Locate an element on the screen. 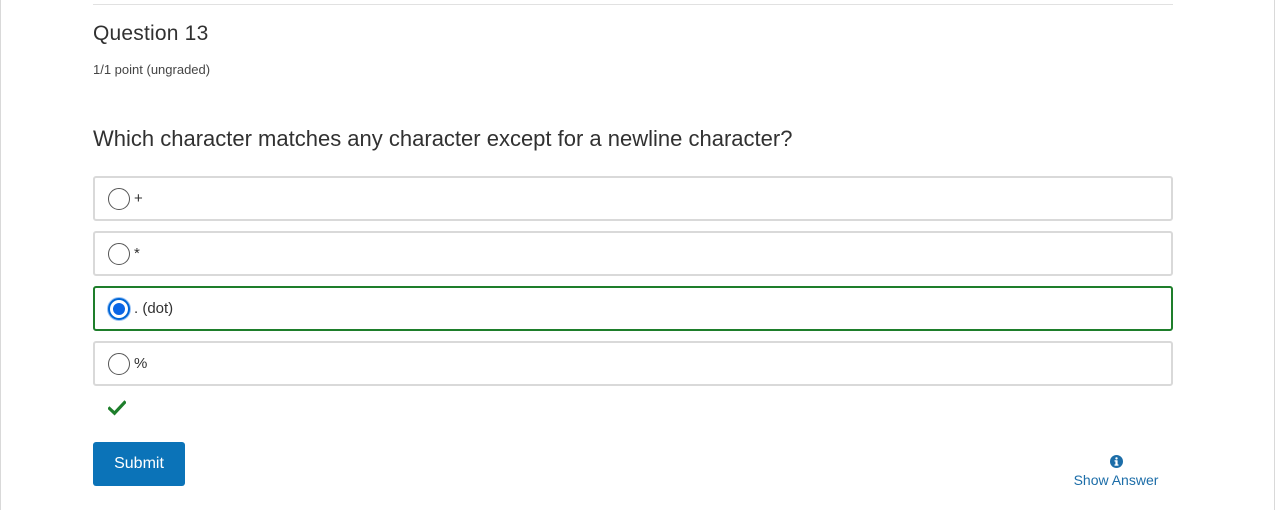 The width and height of the screenshot is (1275, 510). option-percent: % is located at coordinates (633, 363).